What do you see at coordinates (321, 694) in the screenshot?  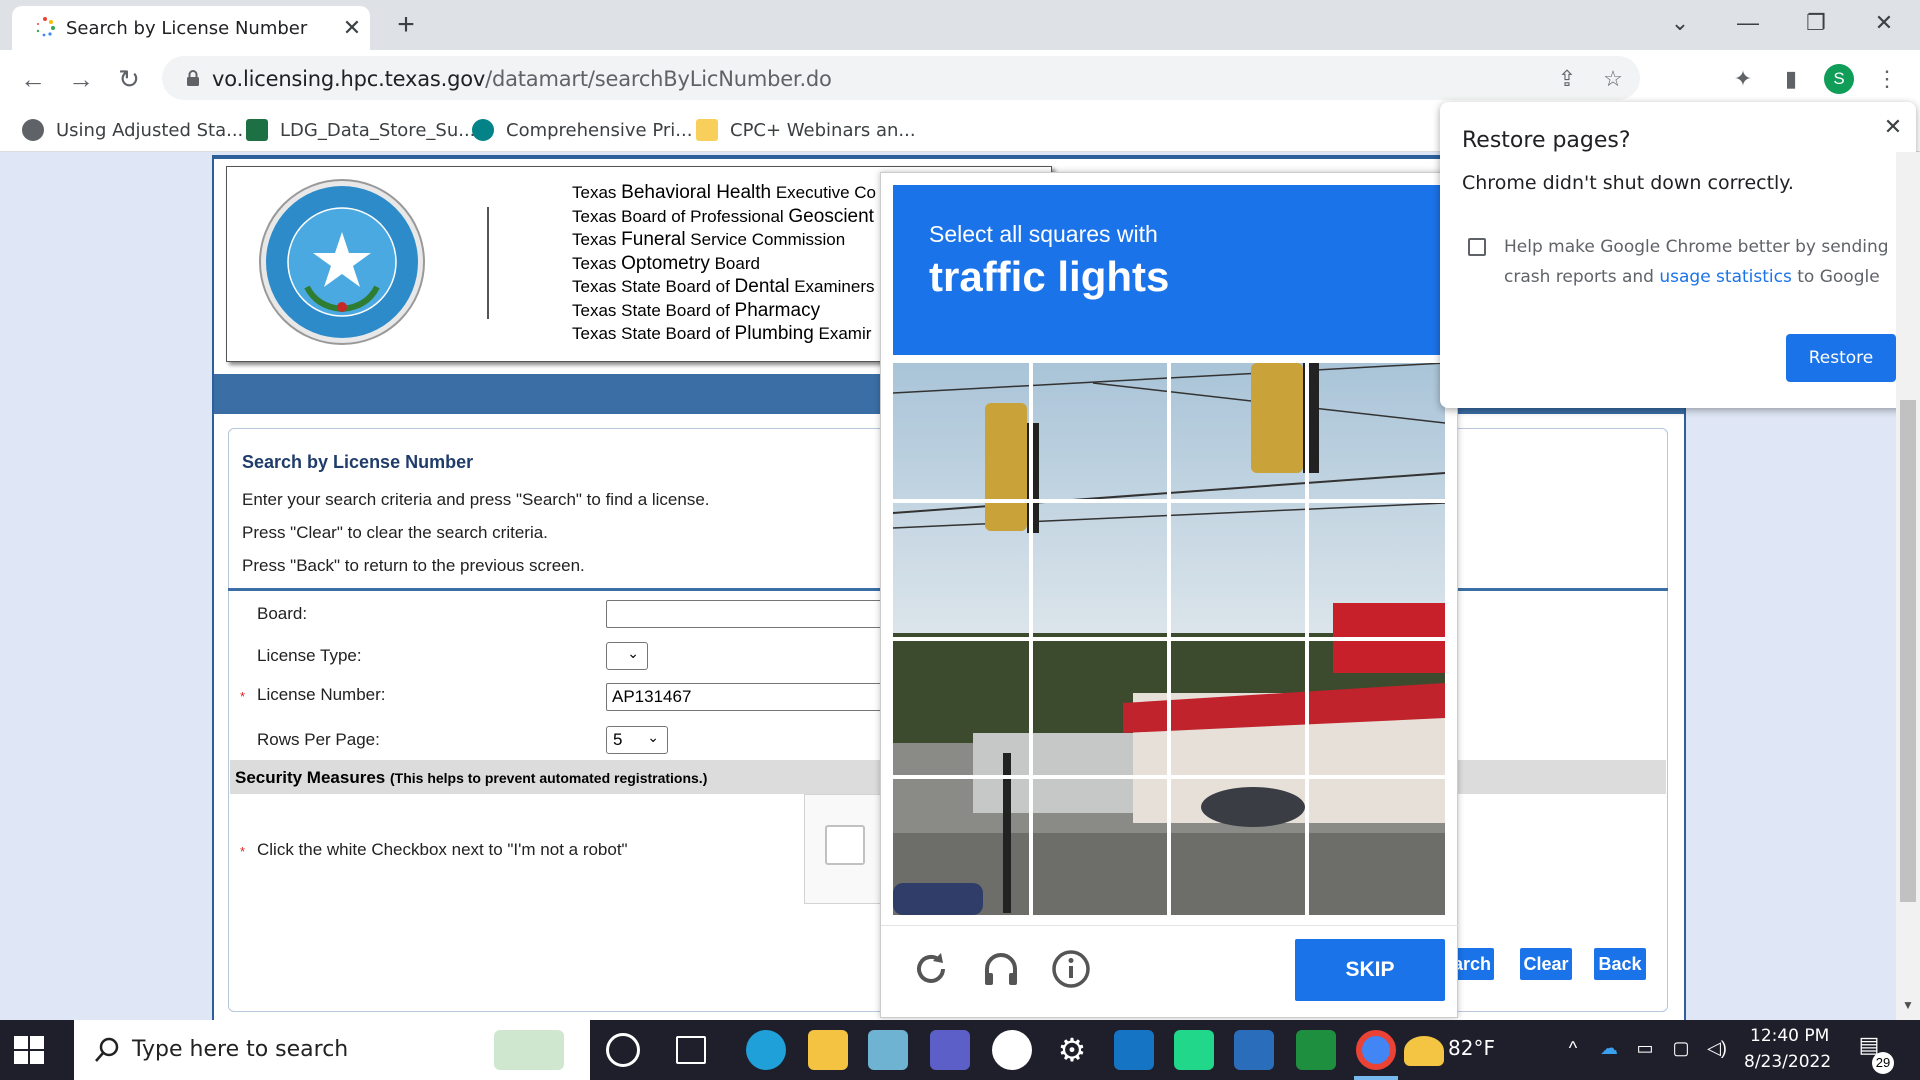 I see `license-number-label: License Number:` at bounding box center [321, 694].